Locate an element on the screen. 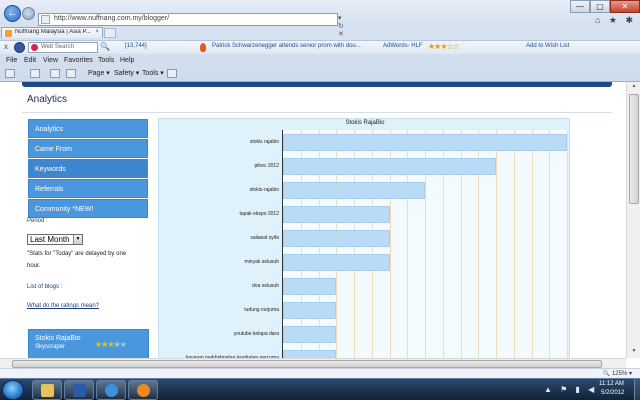 This screenshot has height=400, width=640. chevron-down-icon: ▼ is located at coordinates (77, 239).